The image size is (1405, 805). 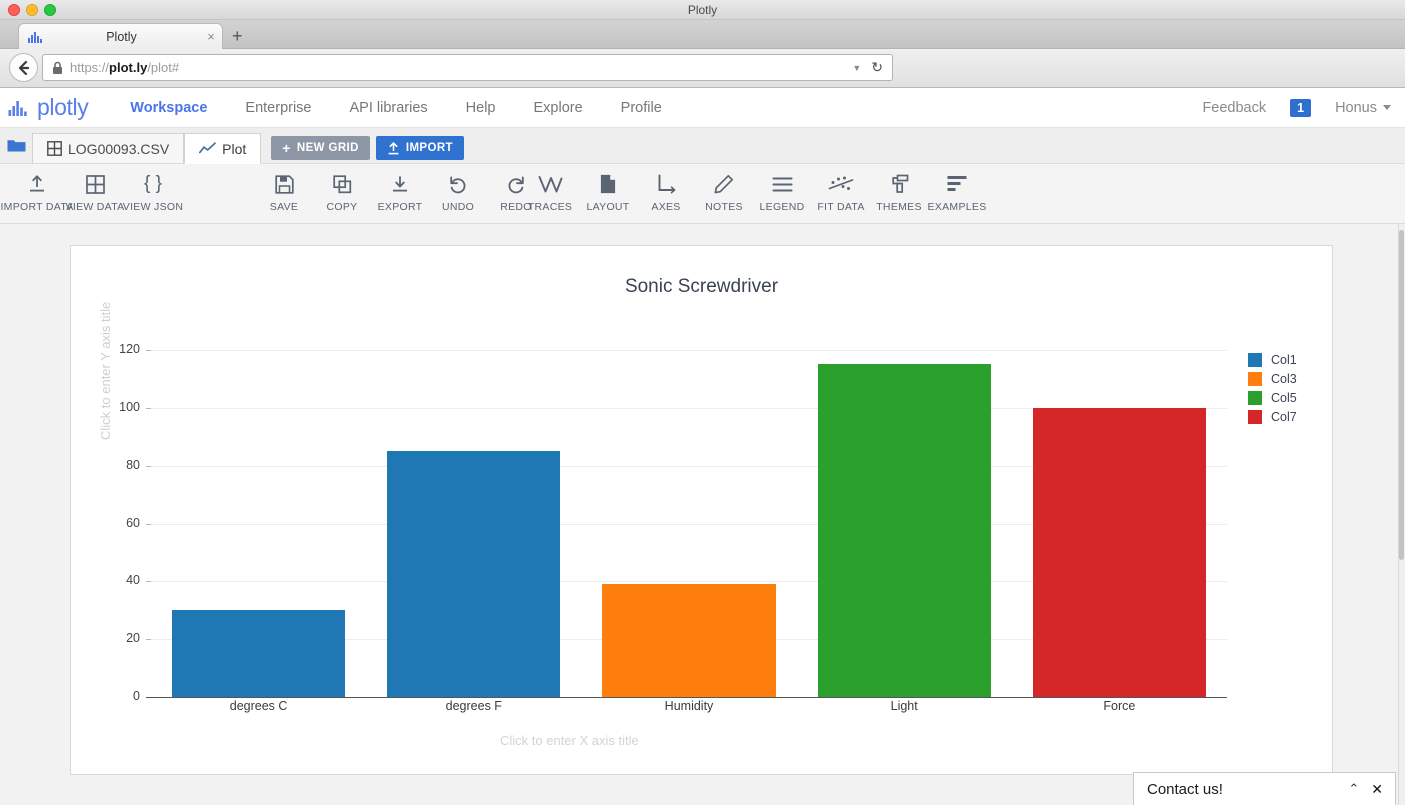 I want to click on toolbar-label: EXAMPLES, so click(x=957, y=207).